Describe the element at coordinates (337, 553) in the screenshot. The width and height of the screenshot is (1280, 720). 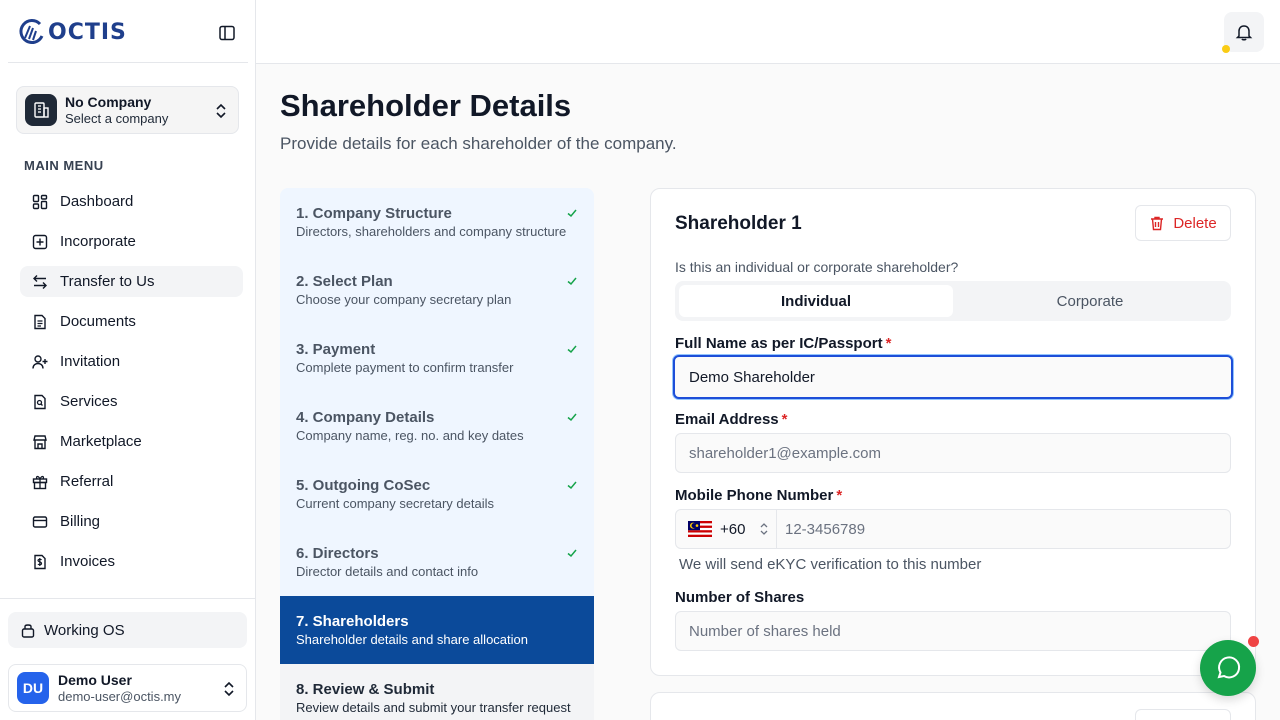
I see `step-title: 6. Directors` at that location.